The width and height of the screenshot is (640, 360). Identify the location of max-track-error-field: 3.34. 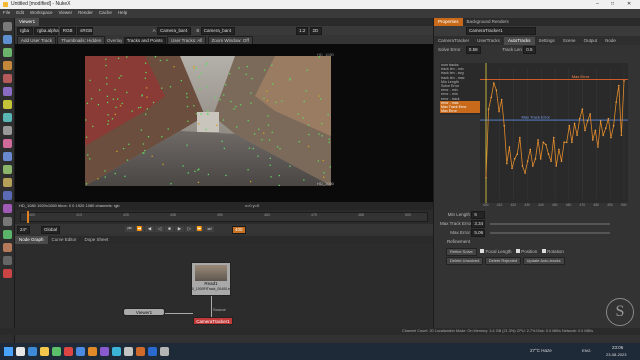
(478, 224).